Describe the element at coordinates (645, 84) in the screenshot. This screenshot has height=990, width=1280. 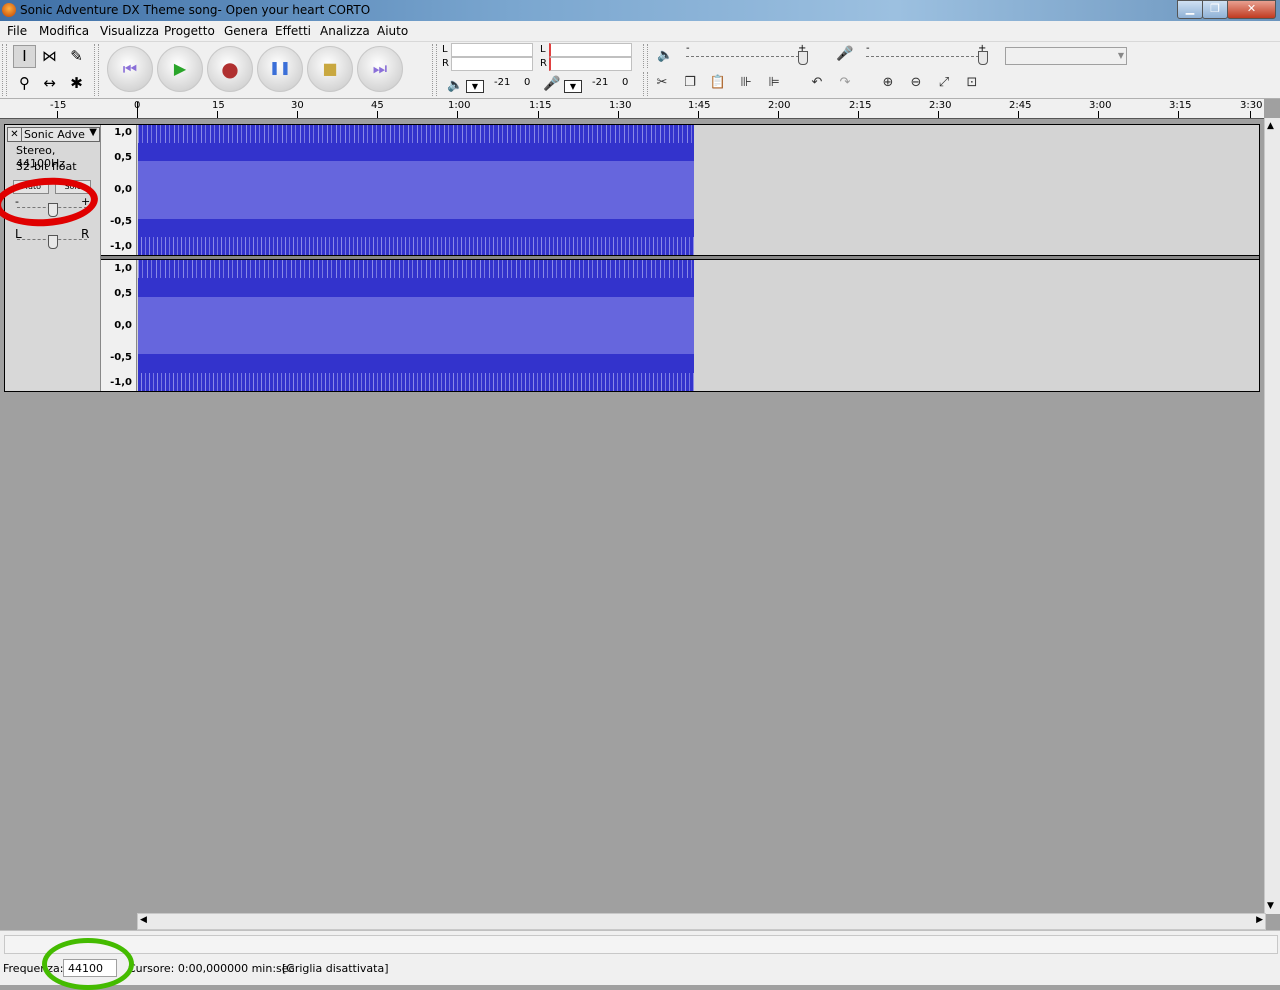
I see `edit-toolbar-grip` at that location.